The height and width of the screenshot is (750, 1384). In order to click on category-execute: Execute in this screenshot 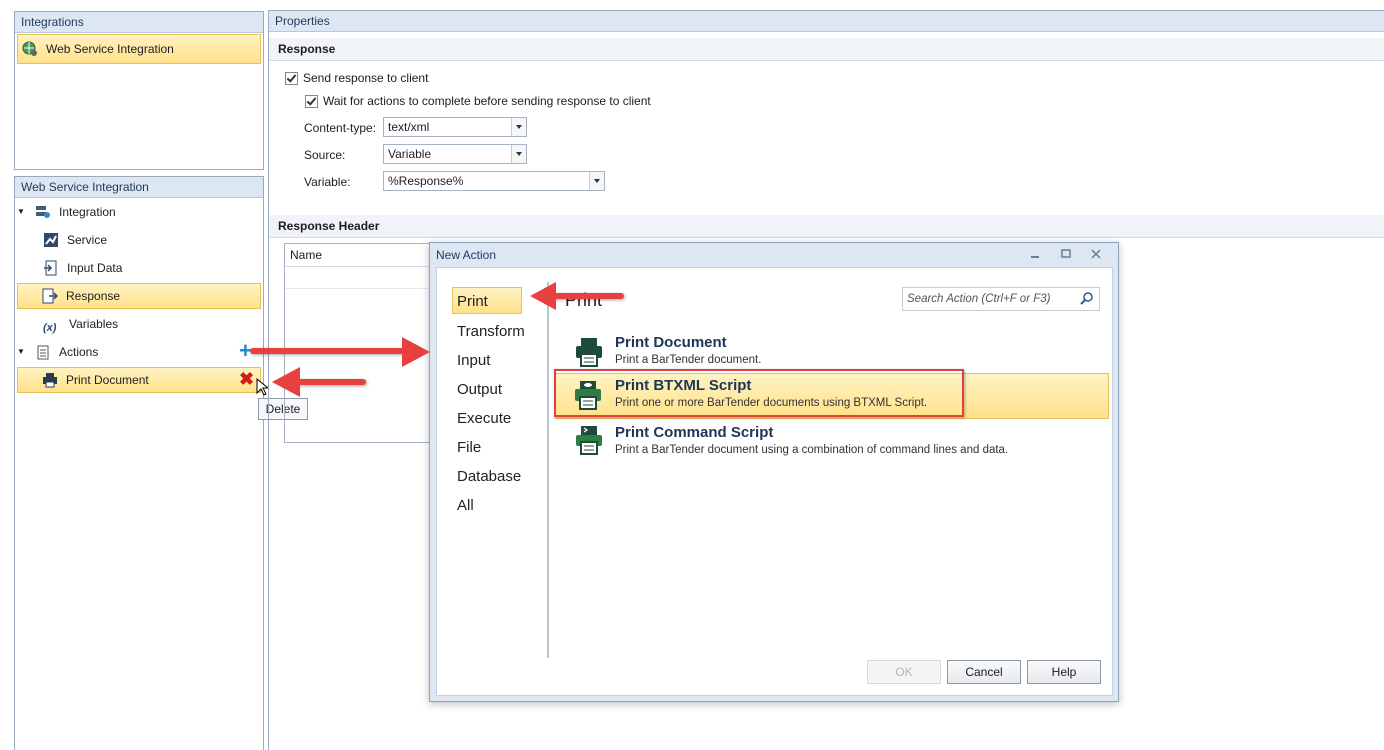, I will do `click(482, 418)`.